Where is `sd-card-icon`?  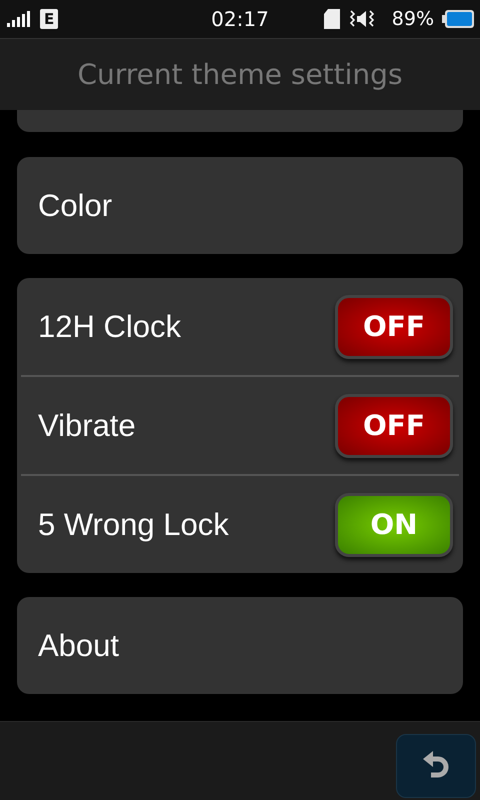
sd-card-icon is located at coordinates (332, 19).